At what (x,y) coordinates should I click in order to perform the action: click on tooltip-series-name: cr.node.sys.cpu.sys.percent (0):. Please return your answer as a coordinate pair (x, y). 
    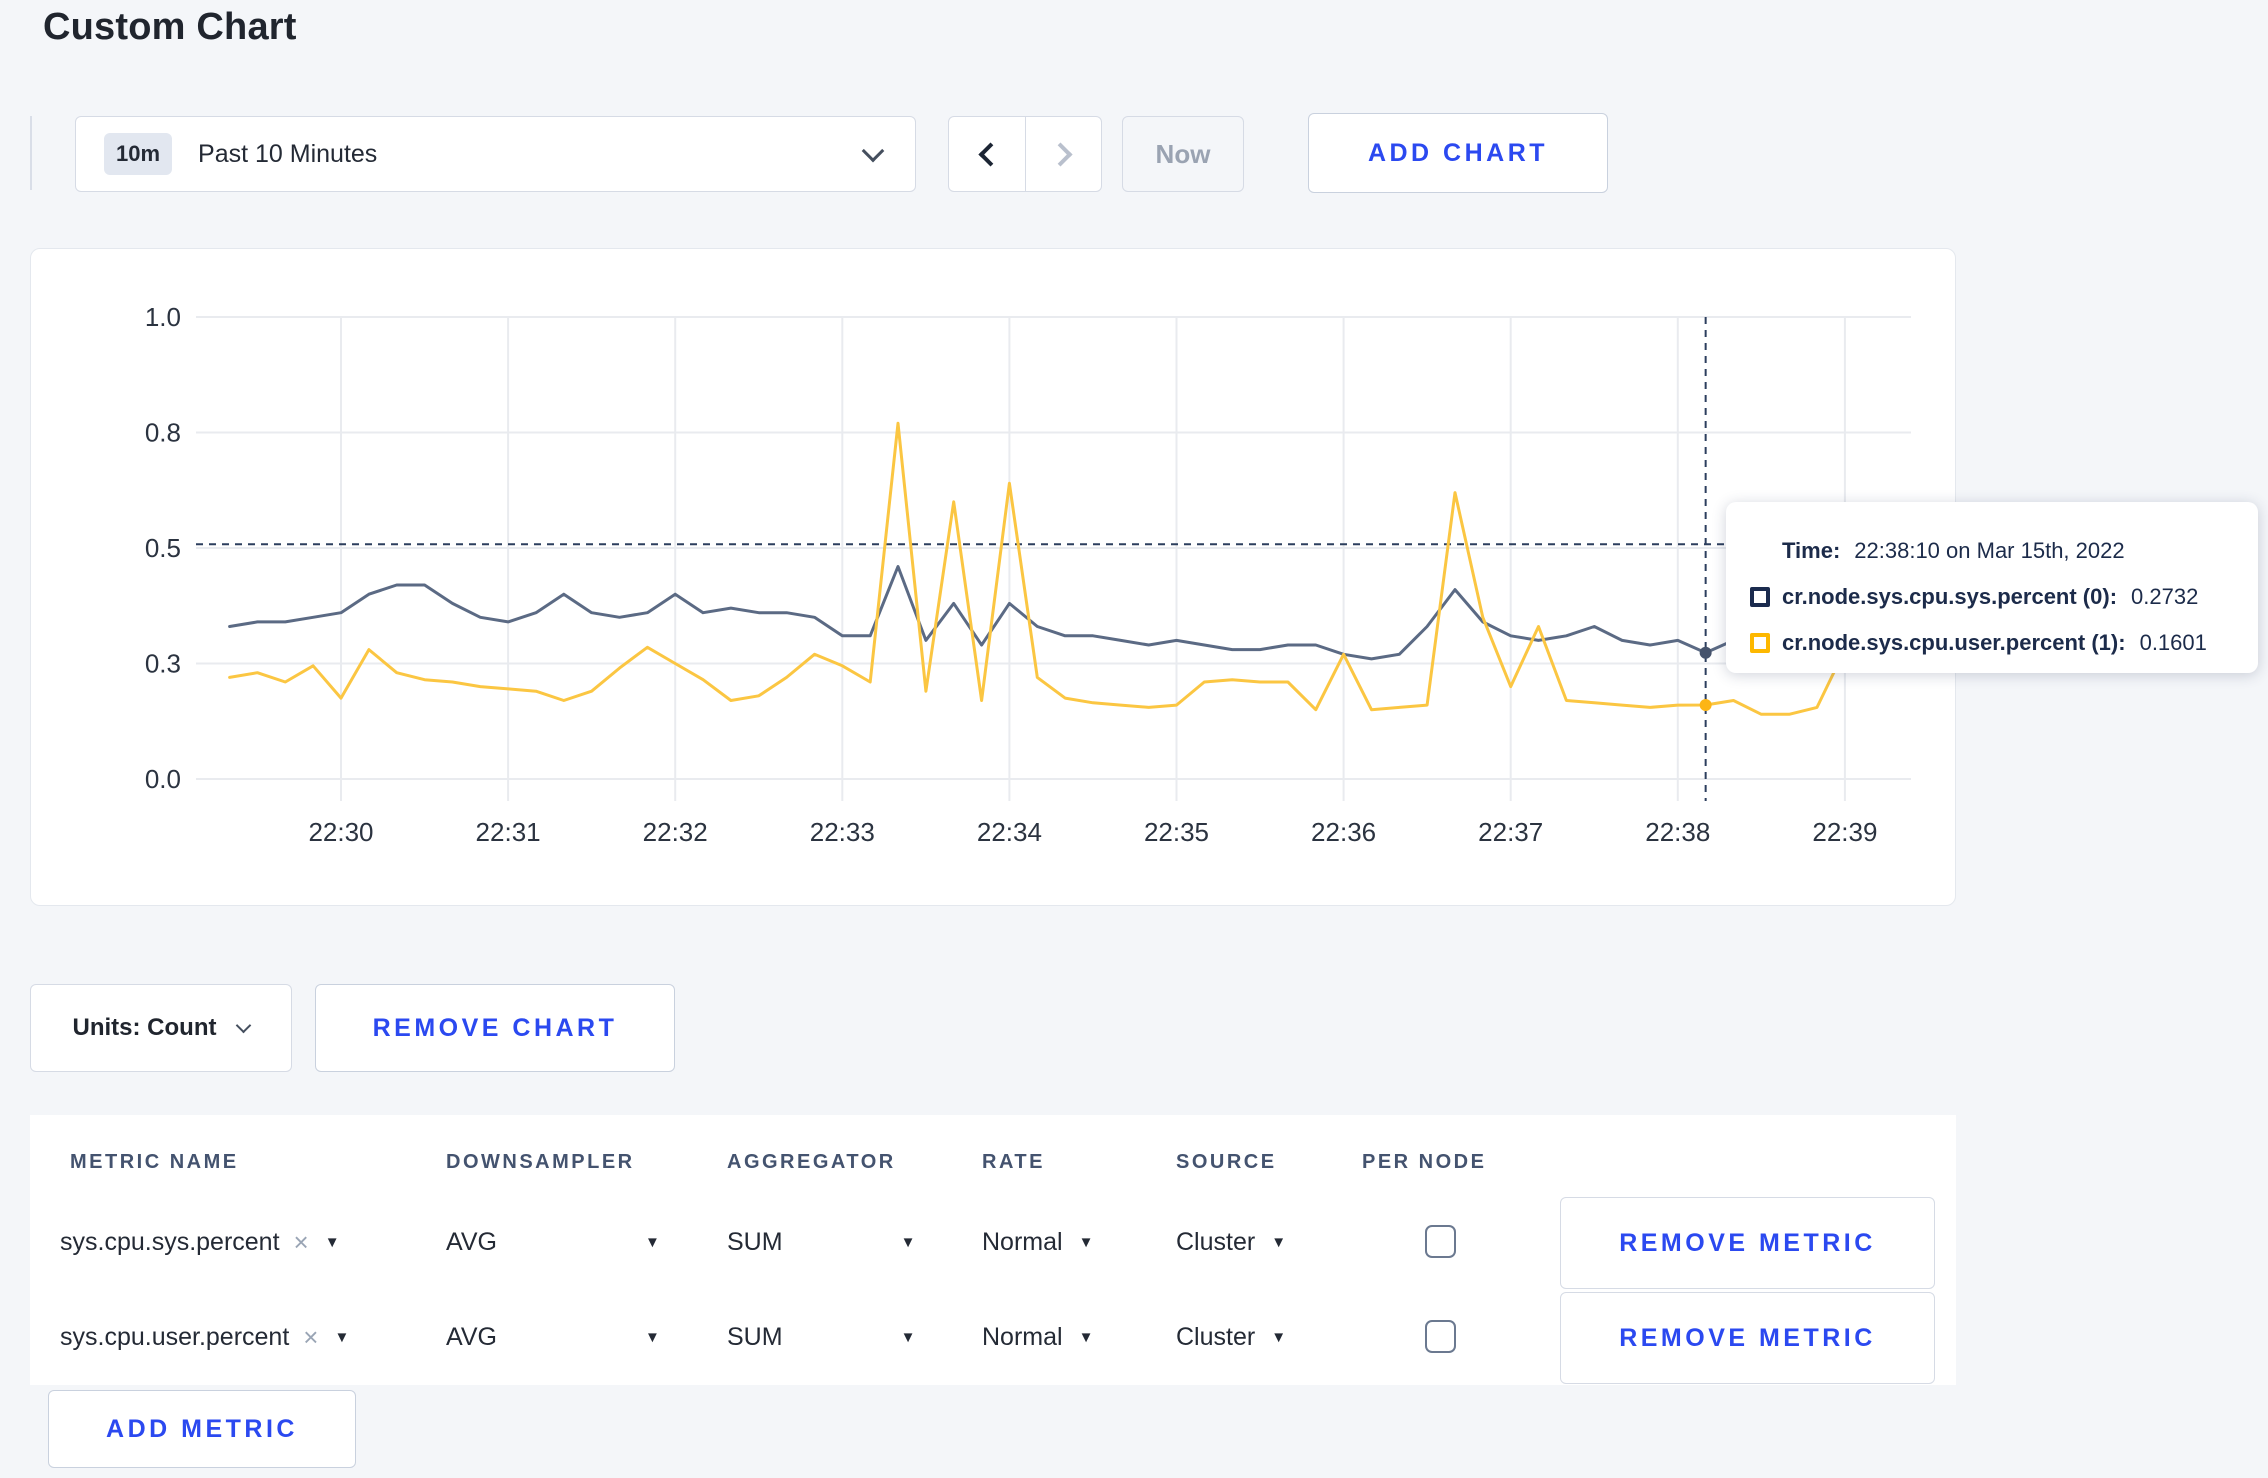
    Looking at the image, I should click on (1950, 596).